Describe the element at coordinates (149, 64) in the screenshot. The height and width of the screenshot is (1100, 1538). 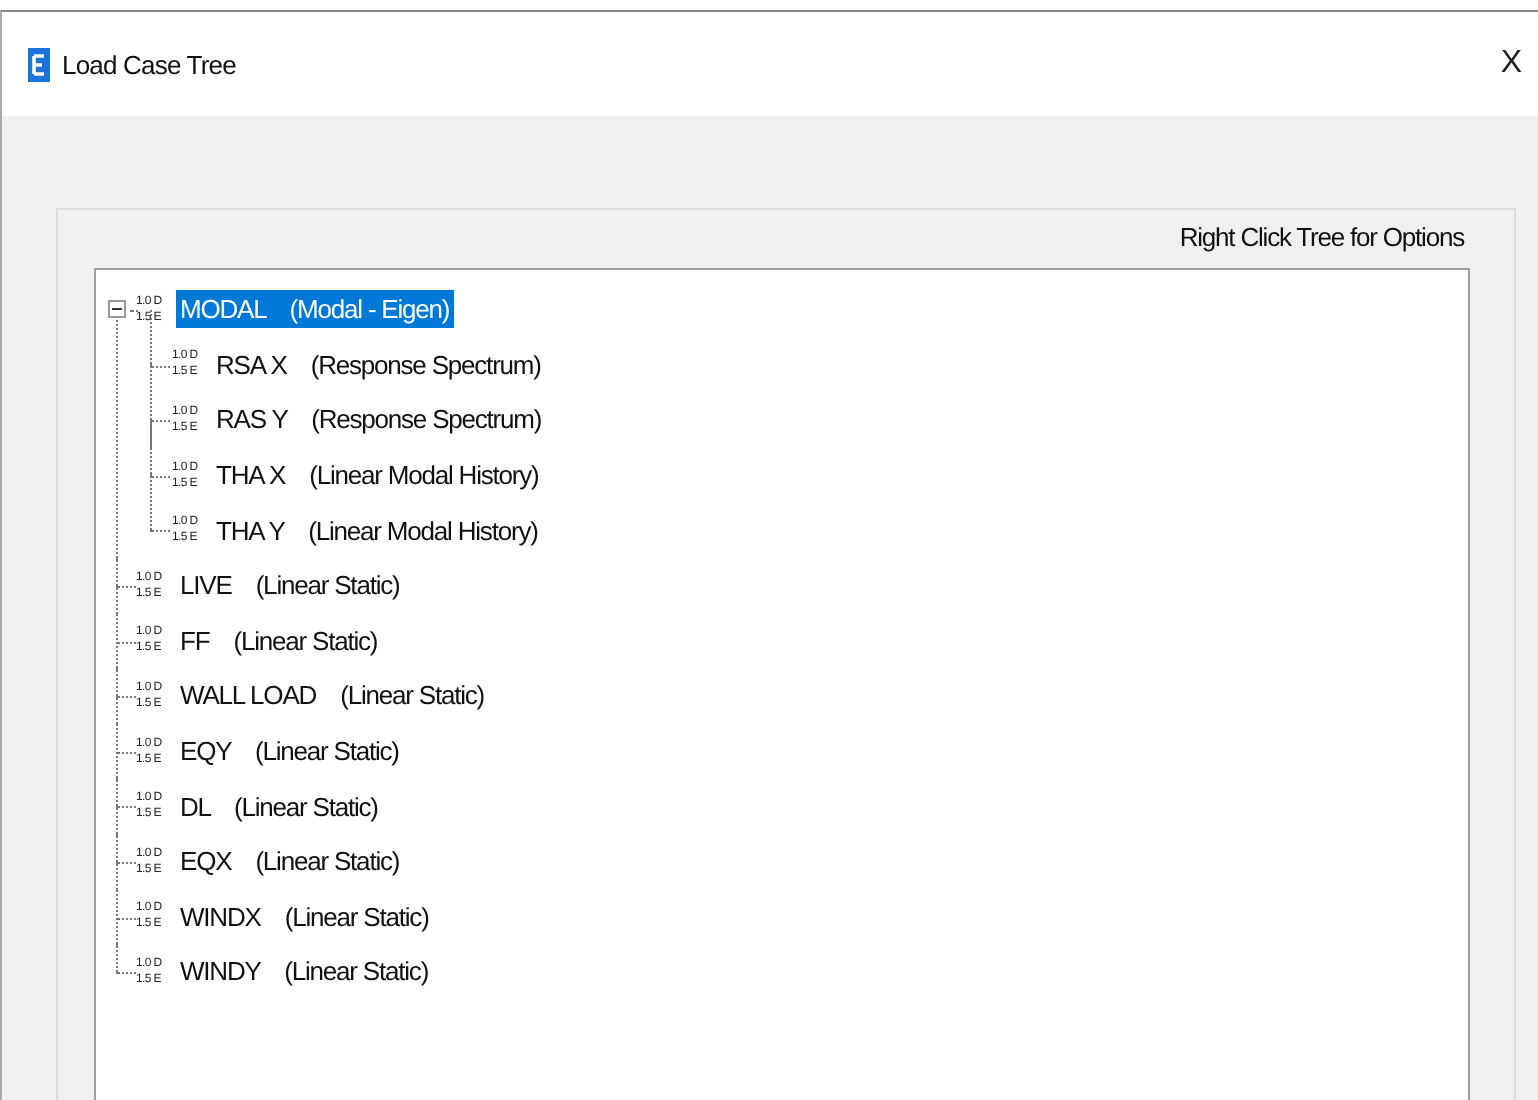
I see `window-title: Load Case Tree` at that location.